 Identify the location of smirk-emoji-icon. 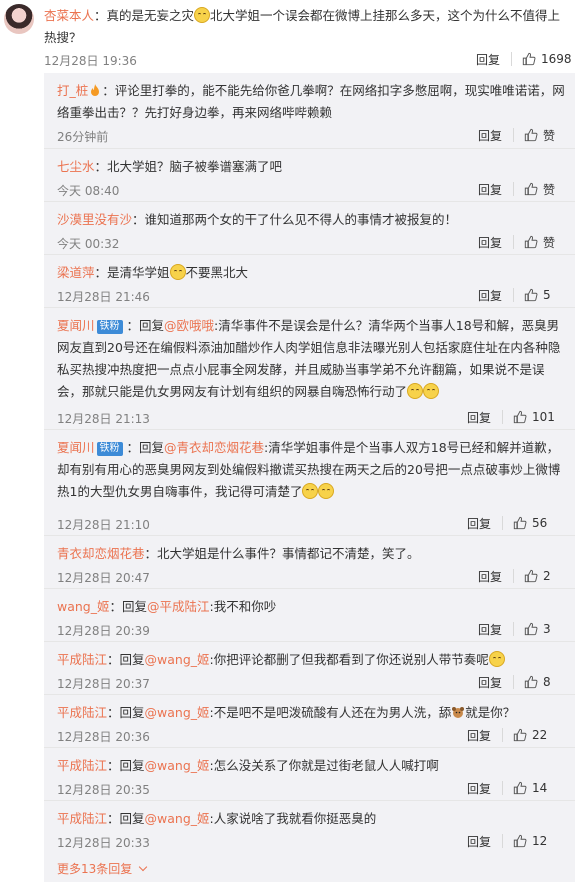
(496, 659).